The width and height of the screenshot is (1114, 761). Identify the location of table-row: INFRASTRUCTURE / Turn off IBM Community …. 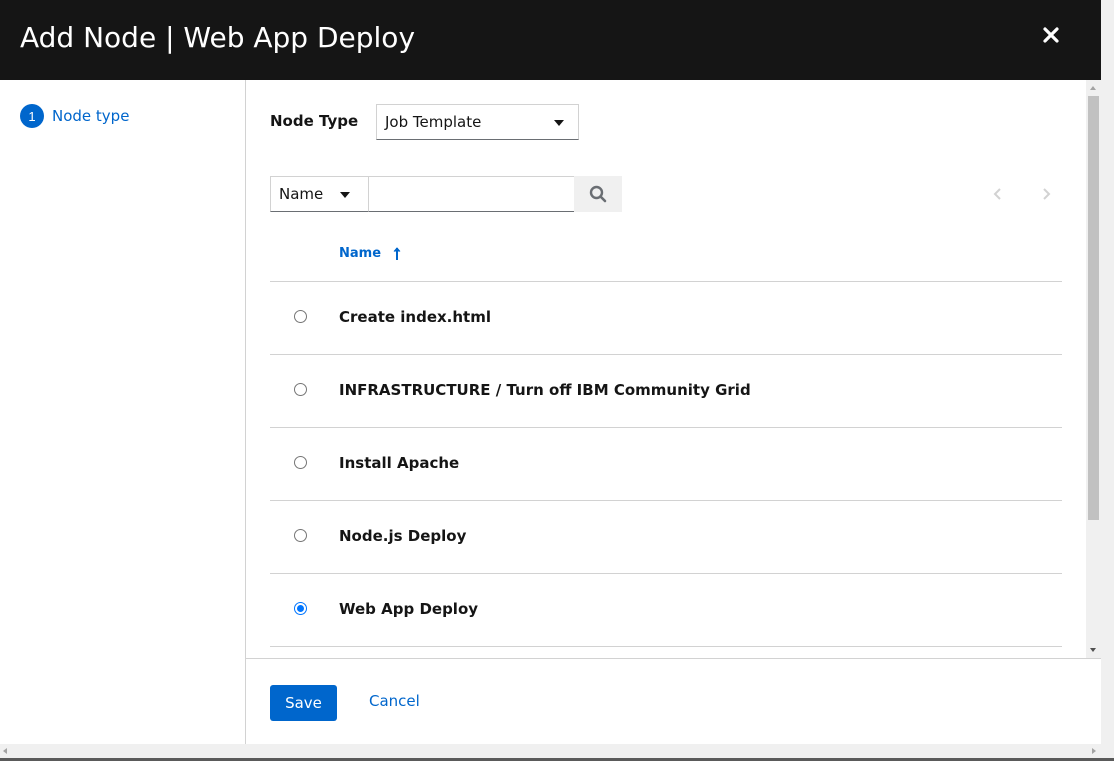
(666, 391).